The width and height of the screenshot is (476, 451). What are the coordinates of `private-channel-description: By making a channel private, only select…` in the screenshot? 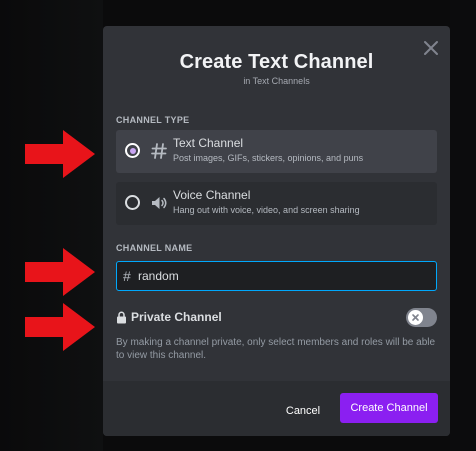 It's located at (276, 349).